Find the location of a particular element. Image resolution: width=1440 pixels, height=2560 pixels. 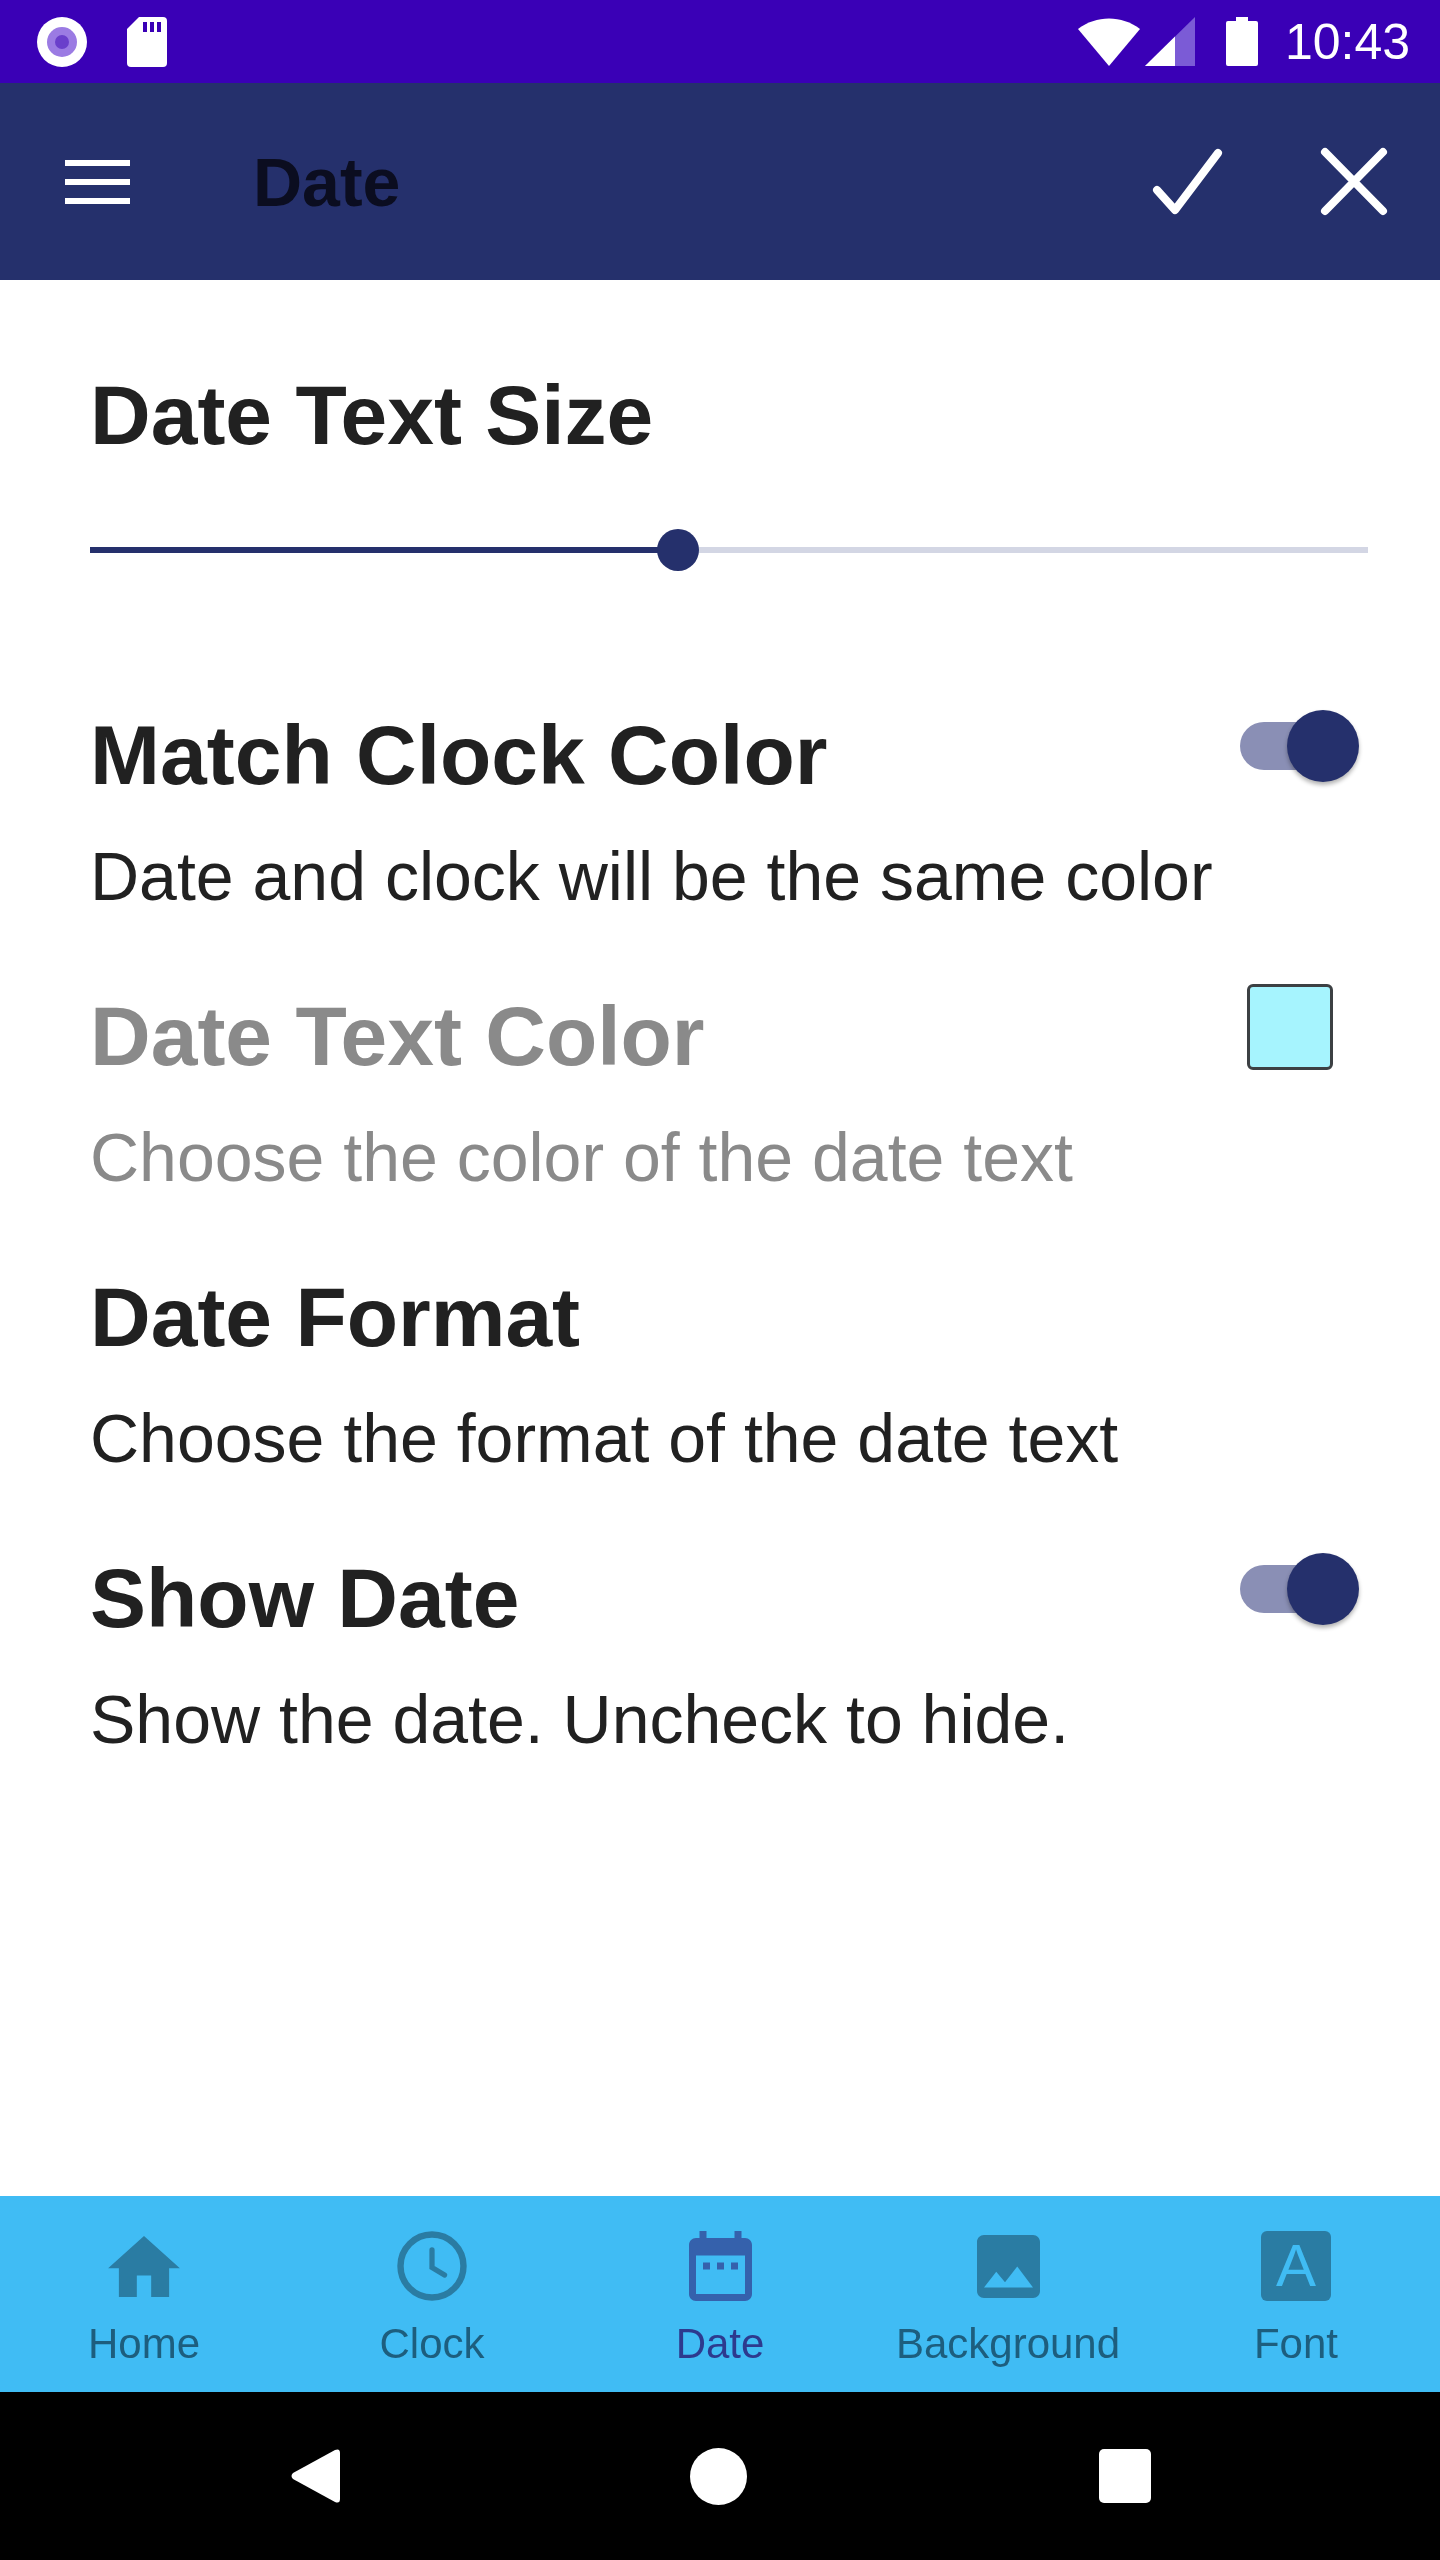

setting-title: Show Date is located at coordinates (665, 1598).